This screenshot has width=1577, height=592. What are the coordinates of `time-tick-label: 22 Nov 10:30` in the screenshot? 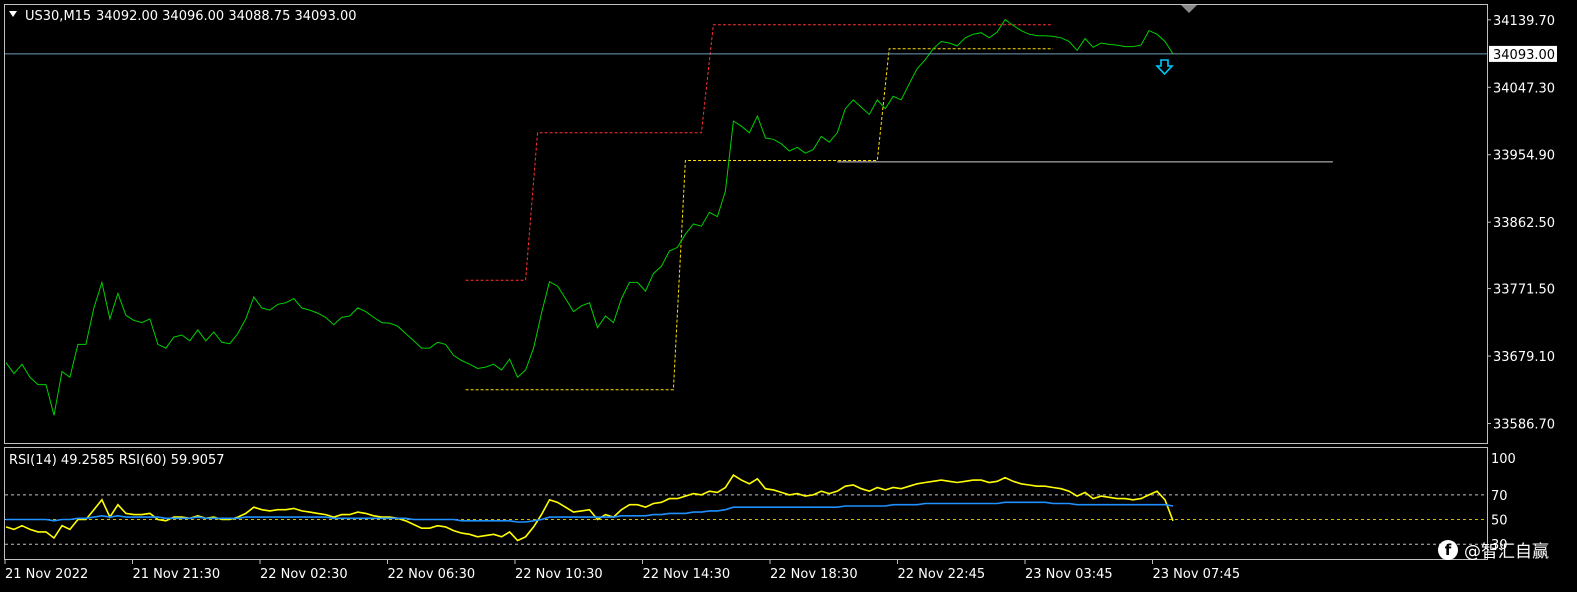 It's located at (559, 574).